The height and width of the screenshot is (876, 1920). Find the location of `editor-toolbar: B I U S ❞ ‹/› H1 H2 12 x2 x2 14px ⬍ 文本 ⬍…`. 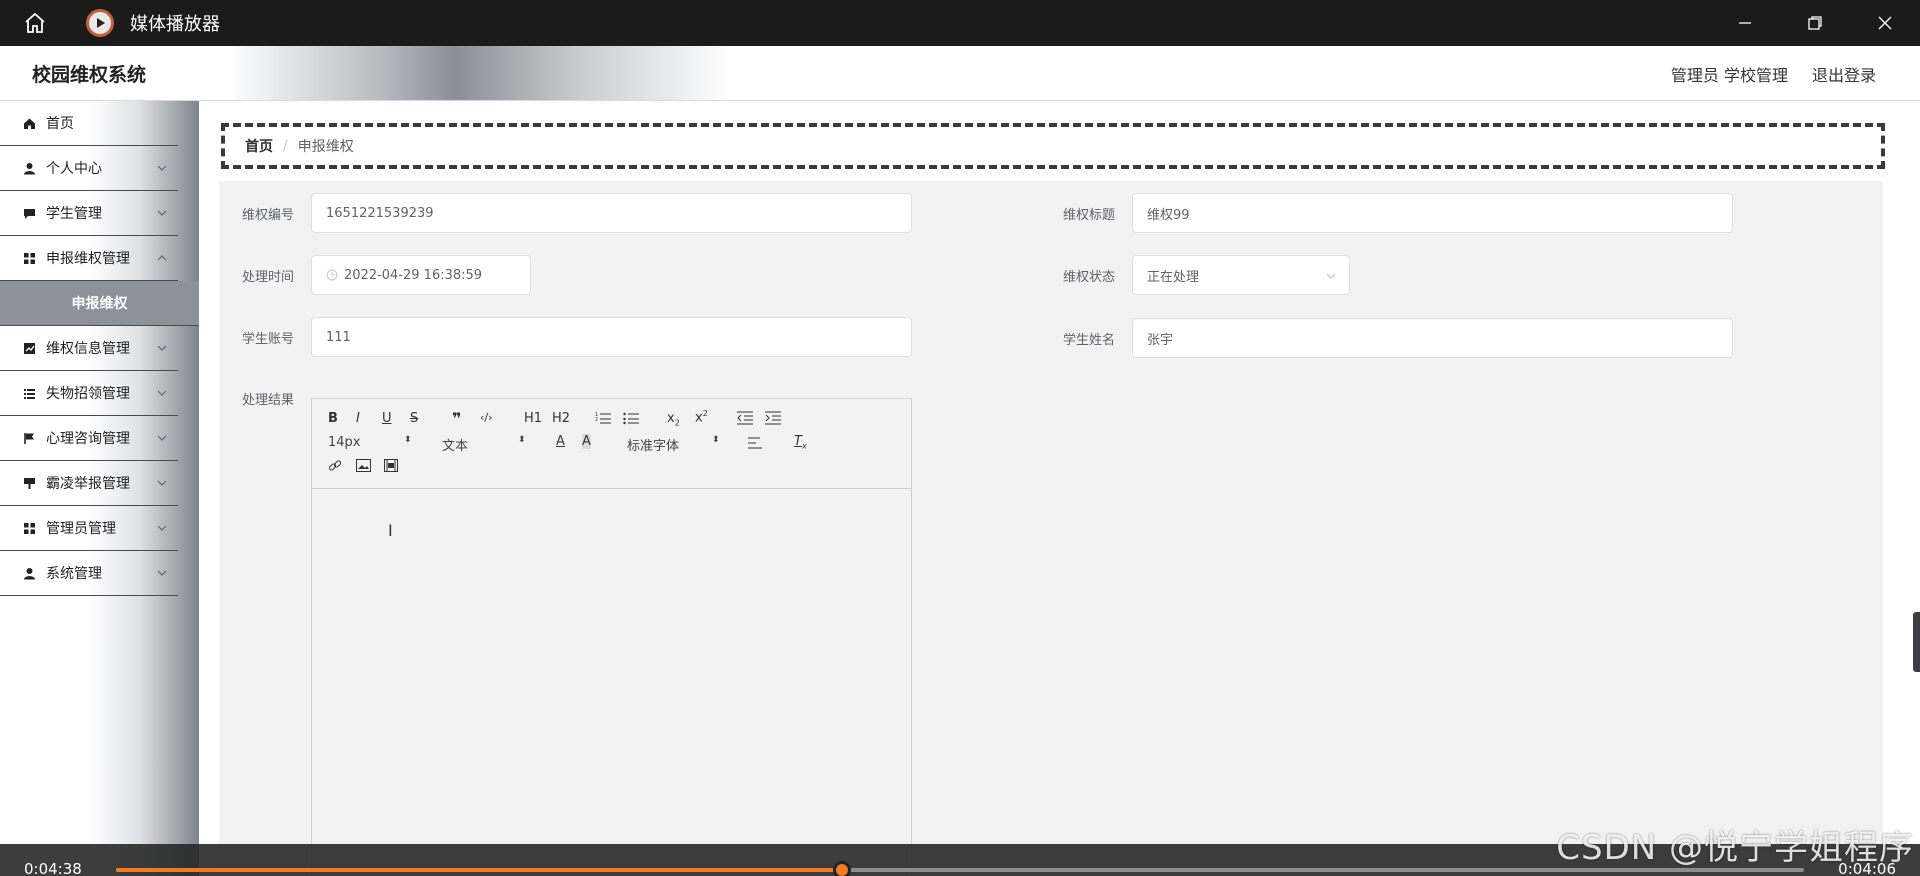

editor-toolbar: B I U S ❞ ‹/› H1 H2 12 x2 x2 14px ⬍ 文本 ⬍… is located at coordinates (611, 444).